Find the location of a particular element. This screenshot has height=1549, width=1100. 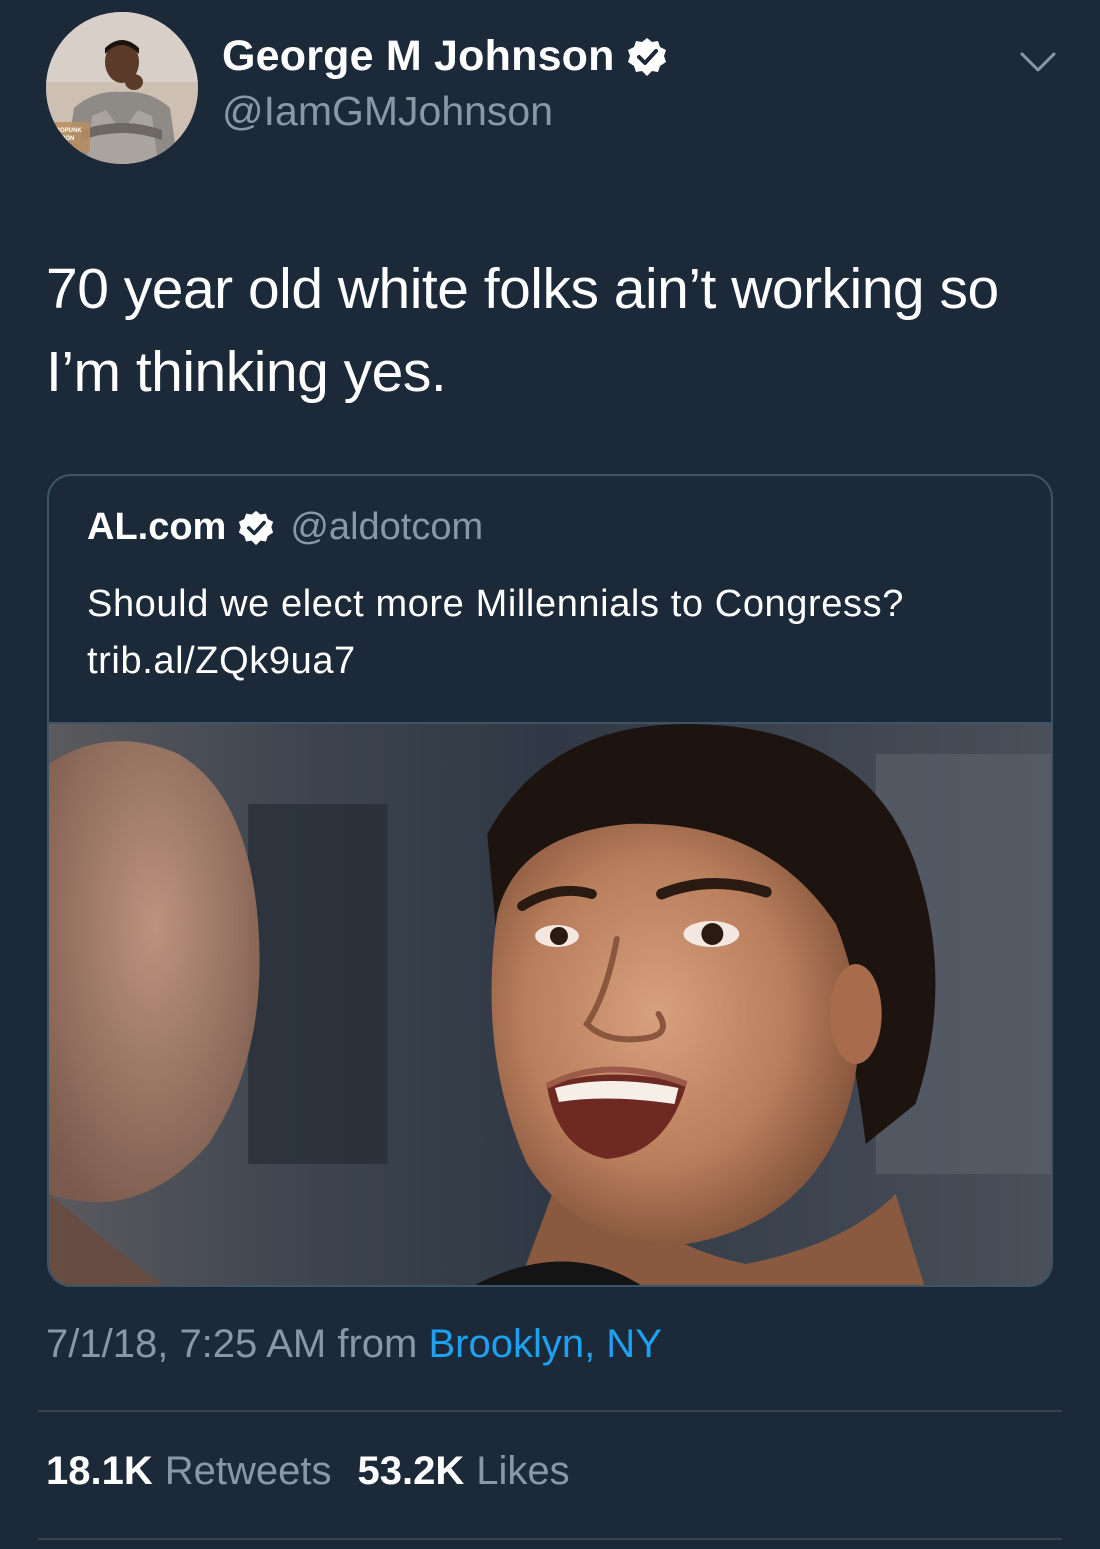

likes-label: Likes is located at coordinates (523, 1471).